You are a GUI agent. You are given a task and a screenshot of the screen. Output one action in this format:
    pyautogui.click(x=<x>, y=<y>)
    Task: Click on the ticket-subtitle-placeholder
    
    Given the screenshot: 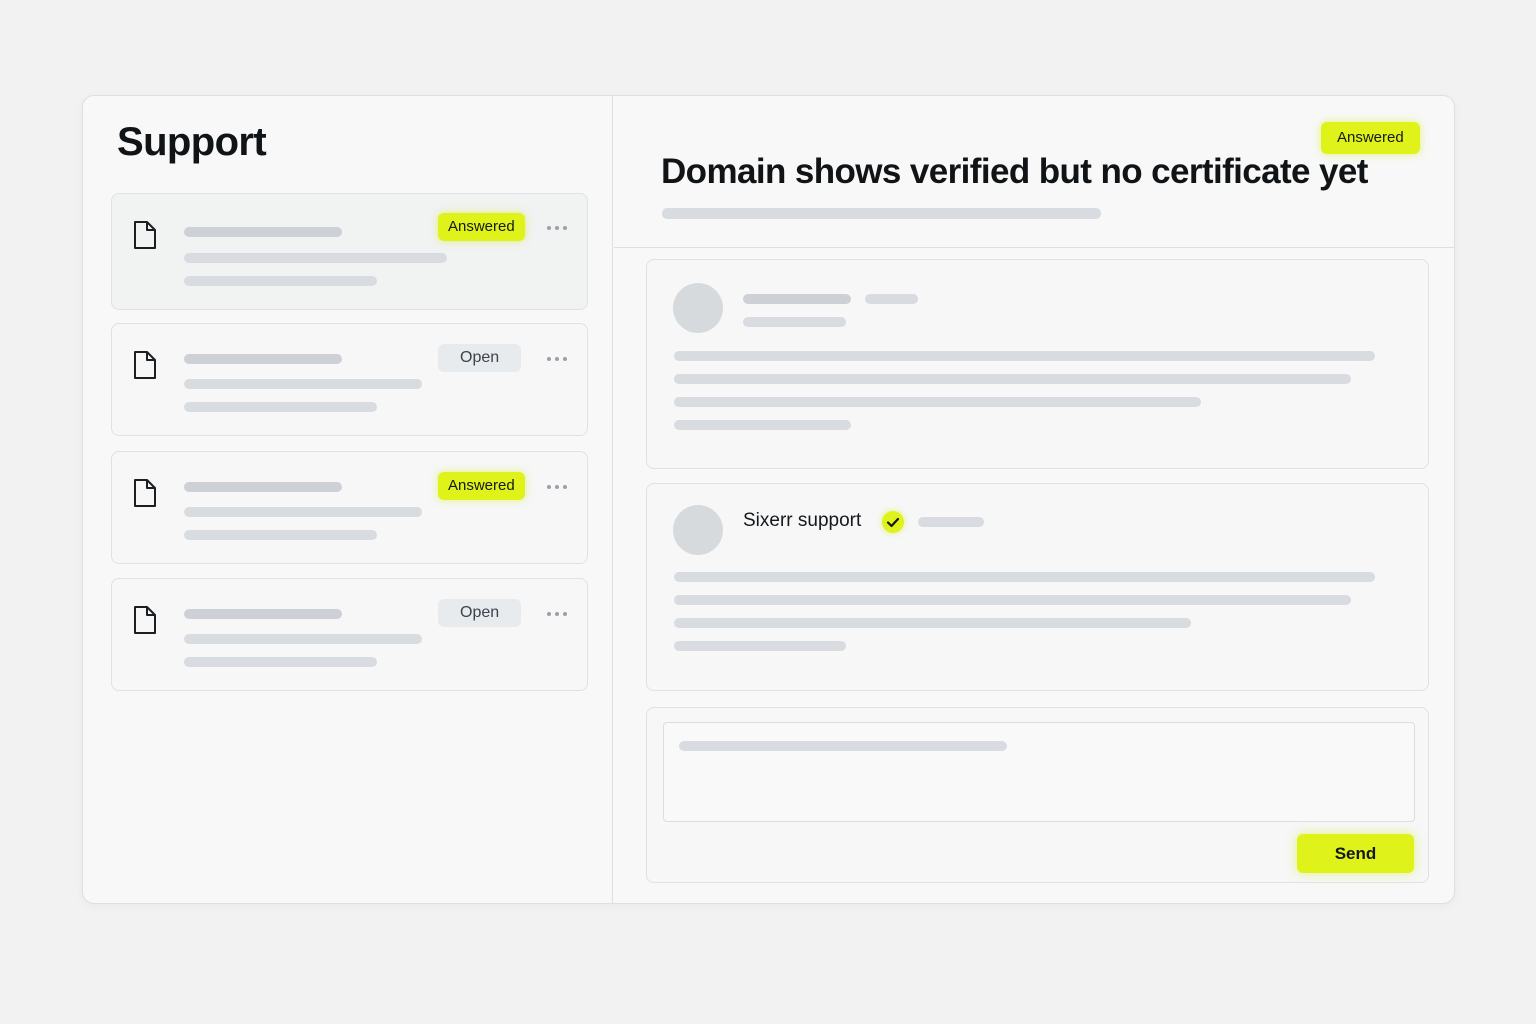 What is the action you would take?
    pyautogui.click(x=881, y=213)
    